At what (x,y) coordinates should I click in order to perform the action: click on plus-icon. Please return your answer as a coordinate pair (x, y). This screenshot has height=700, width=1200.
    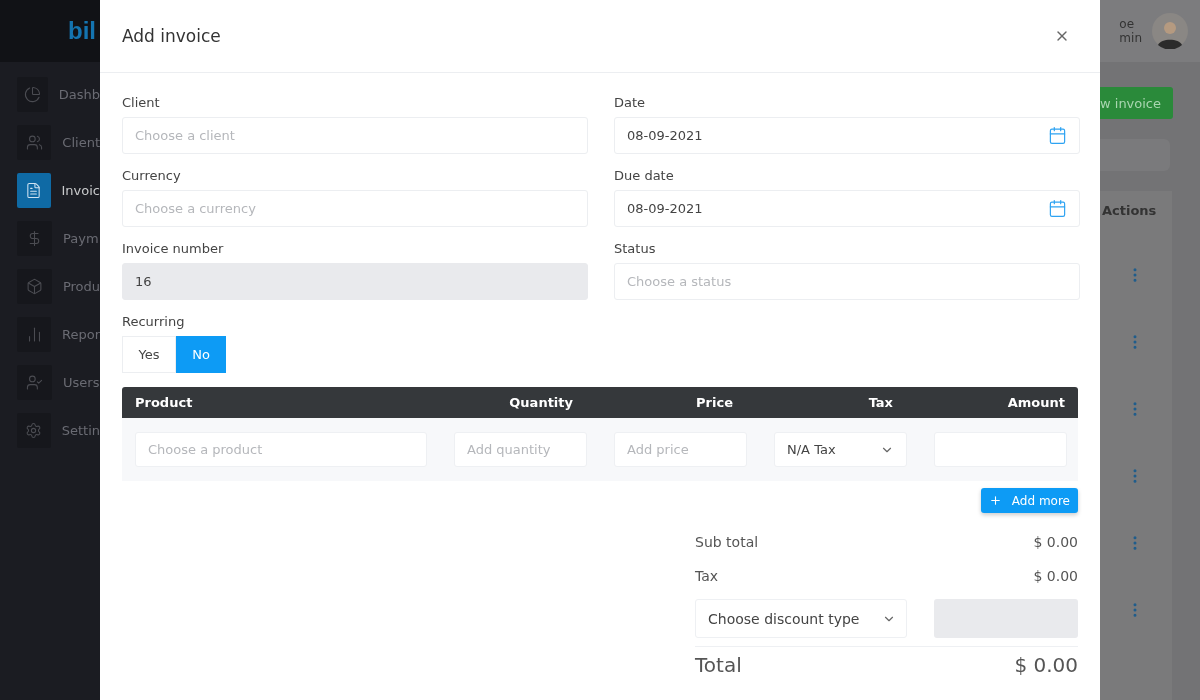
    Looking at the image, I should click on (995, 500).